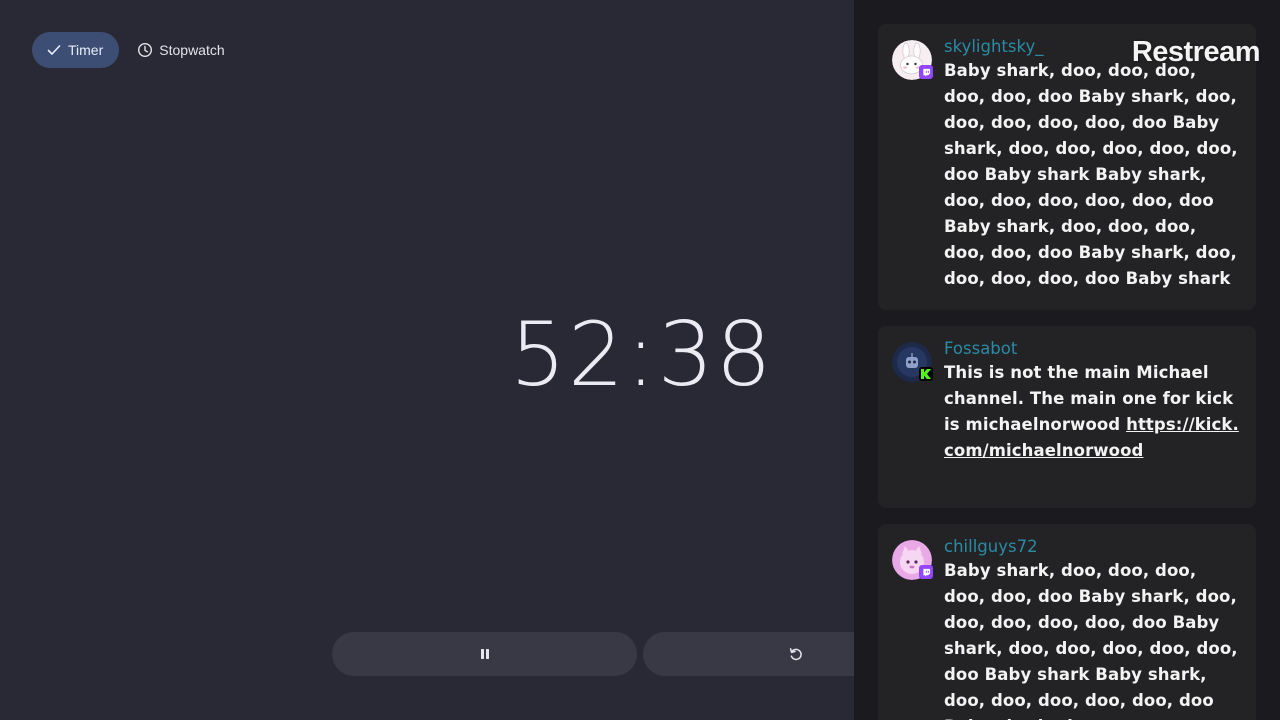 This screenshot has height=720, width=1280. Describe the element at coordinates (981, 348) in the screenshot. I see `chat-username: Fossabot` at that location.